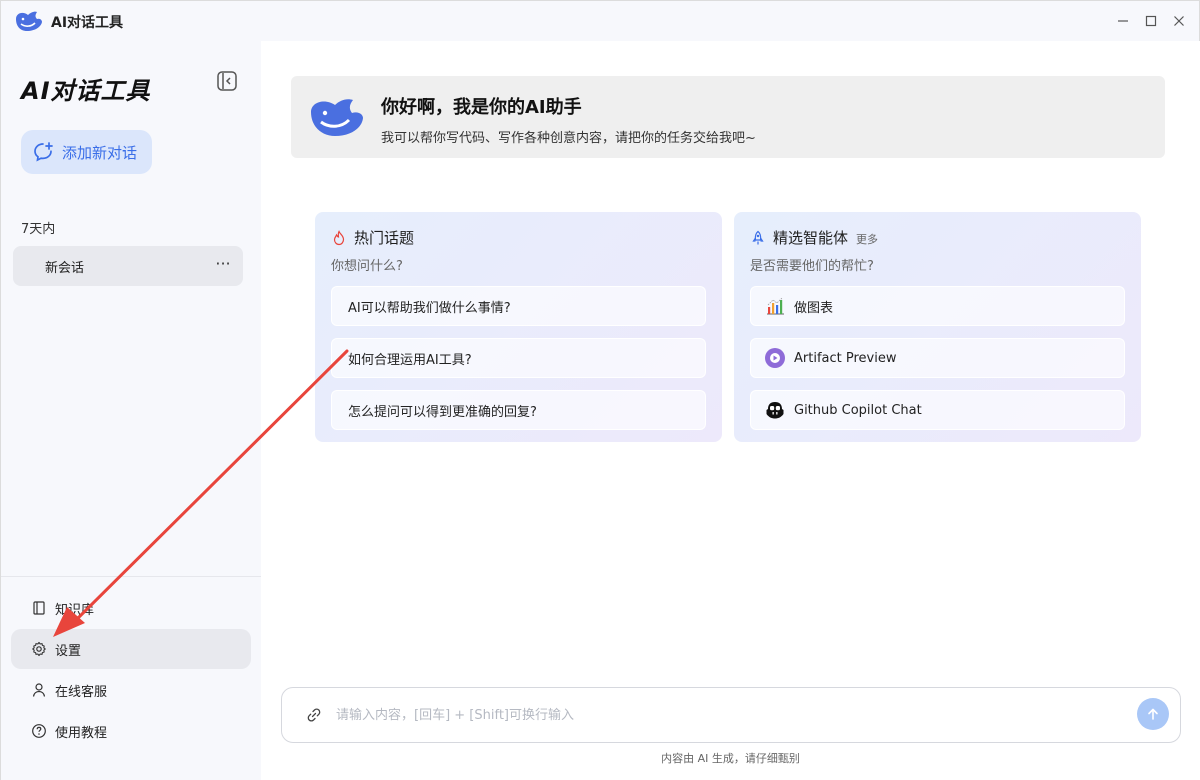 This screenshot has height=780, width=1200. Describe the element at coordinates (1179, 21) in the screenshot. I see `close-icon` at that location.